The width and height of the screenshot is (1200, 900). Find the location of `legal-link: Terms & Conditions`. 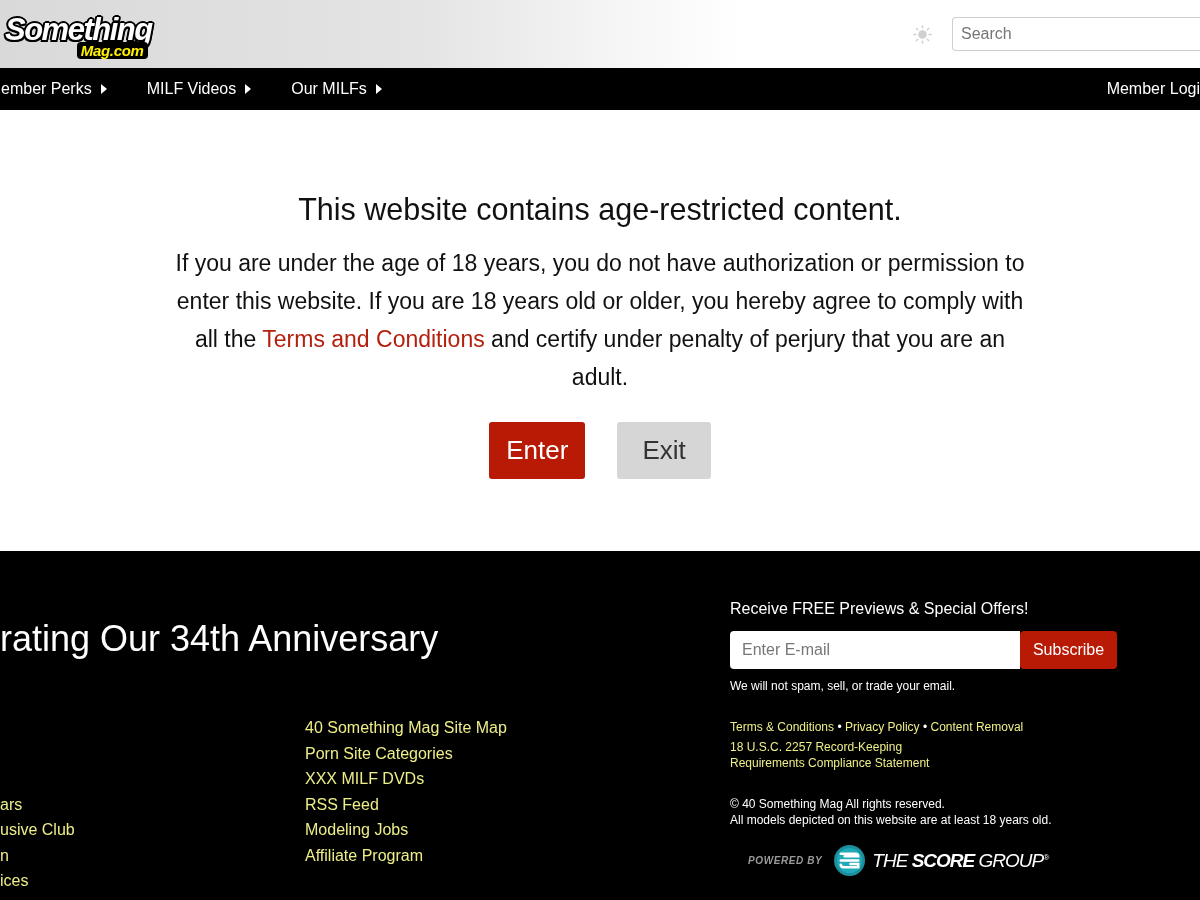

legal-link: Terms & Conditions is located at coordinates (782, 727).